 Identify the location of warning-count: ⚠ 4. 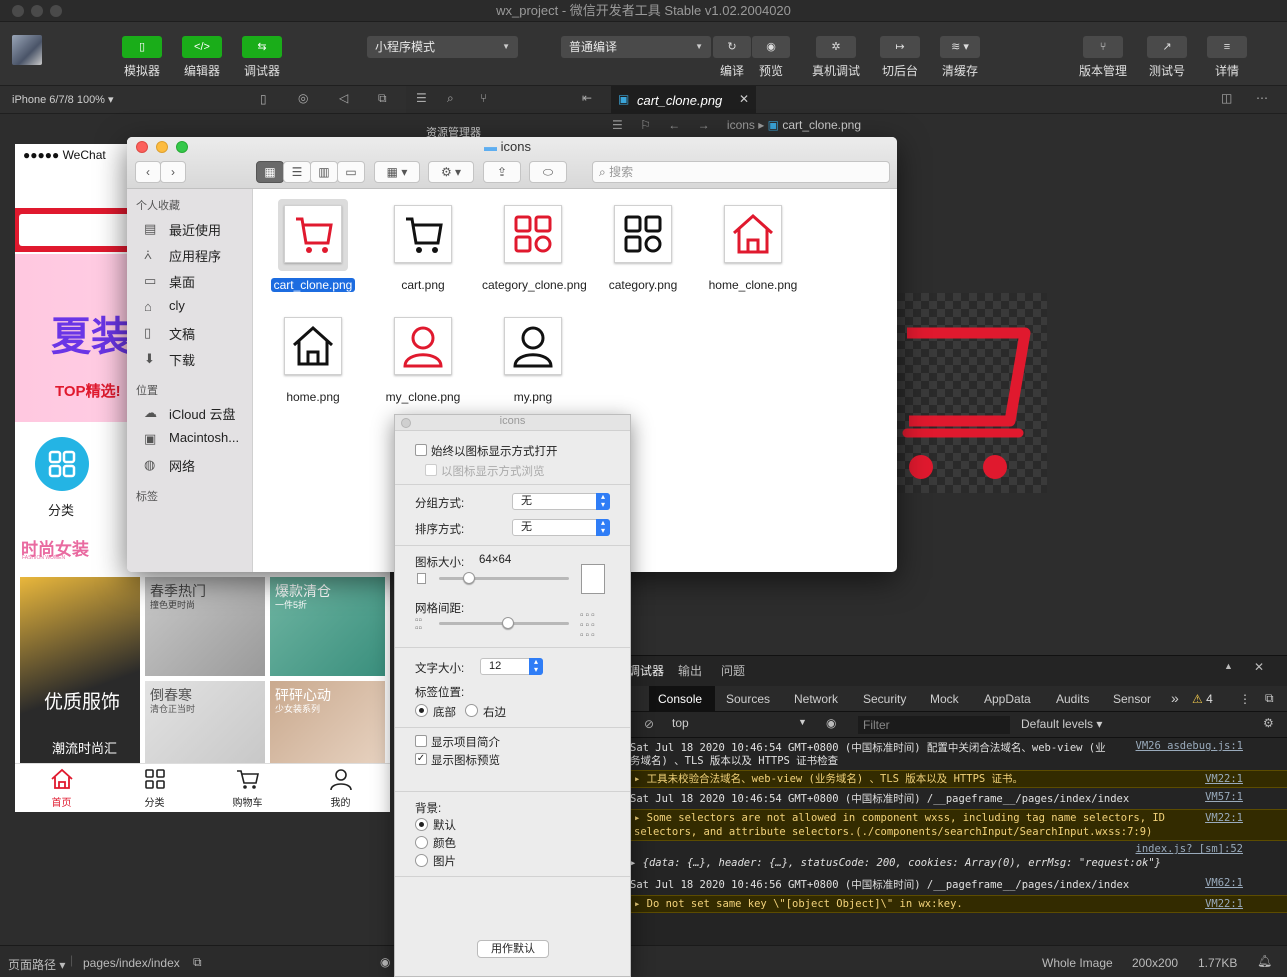
(1202, 699).